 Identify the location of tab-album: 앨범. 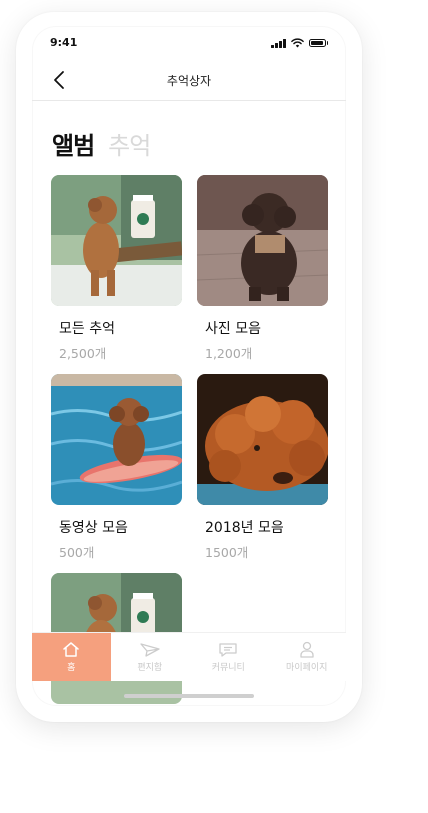
(73, 143).